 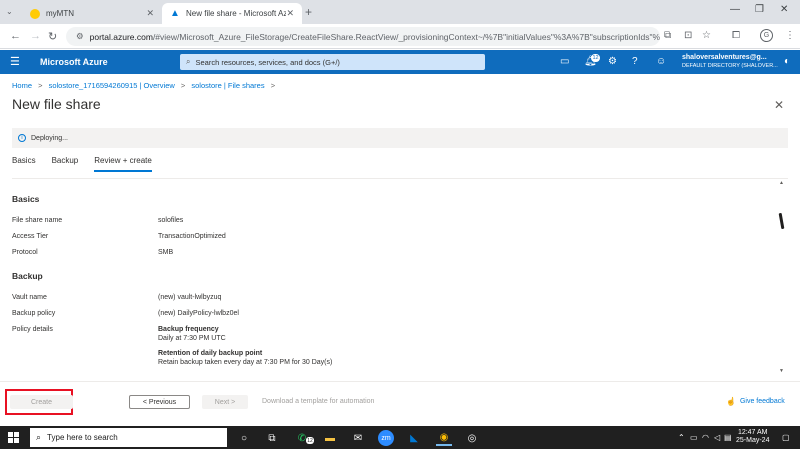 I want to click on tab-review-create: Review + create, so click(x=123, y=164).